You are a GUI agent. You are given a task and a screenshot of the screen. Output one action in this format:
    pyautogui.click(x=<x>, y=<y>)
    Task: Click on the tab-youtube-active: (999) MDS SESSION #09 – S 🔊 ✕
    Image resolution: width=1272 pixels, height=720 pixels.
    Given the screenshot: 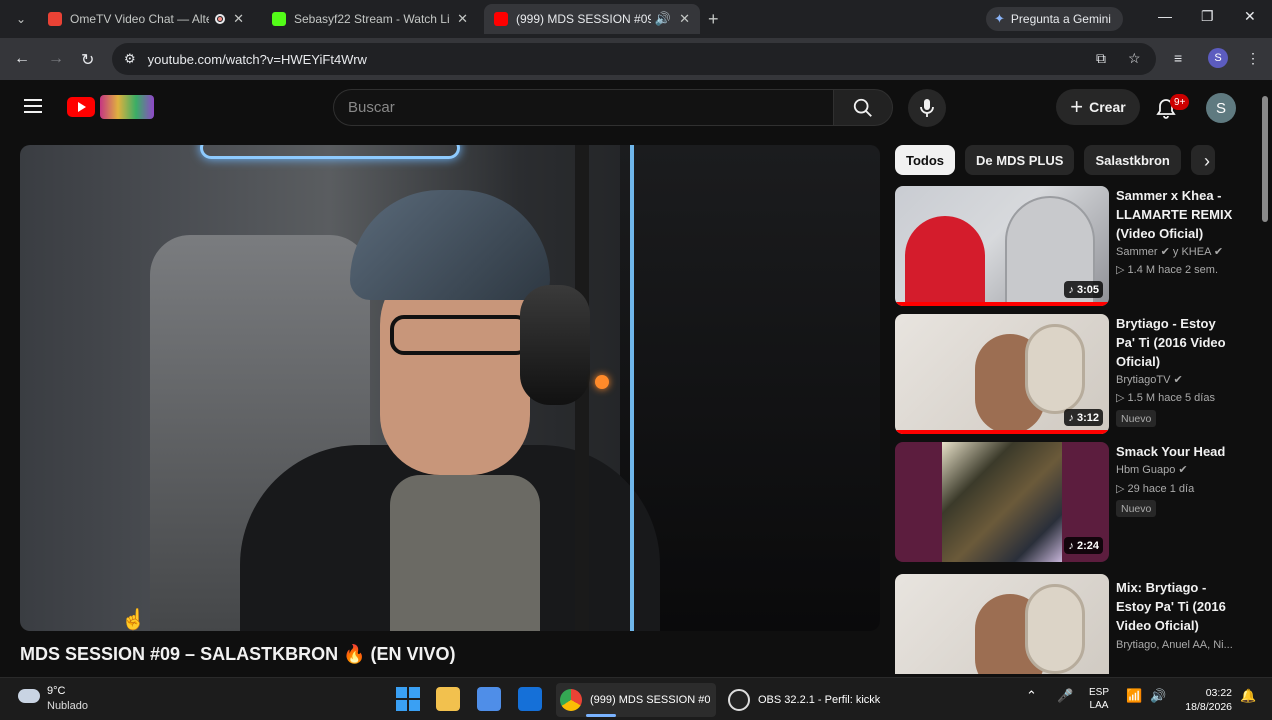 What is the action you would take?
    pyautogui.click(x=592, y=19)
    